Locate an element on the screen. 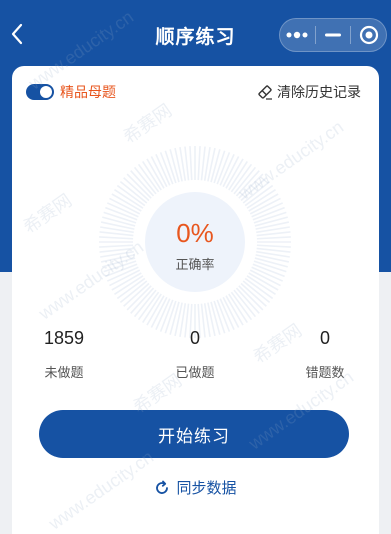 The image size is (391, 534). refresh-icon is located at coordinates (162, 487).